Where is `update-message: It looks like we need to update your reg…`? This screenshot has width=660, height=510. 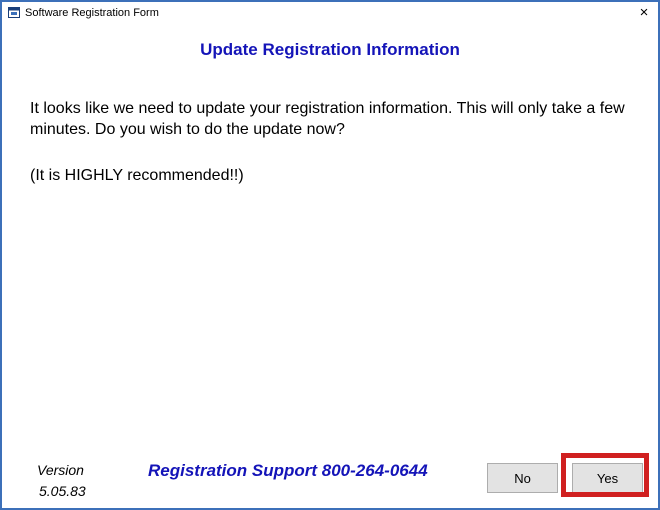
update-message: It looks like we need to update your reg… is located at coordinates (327, 119).